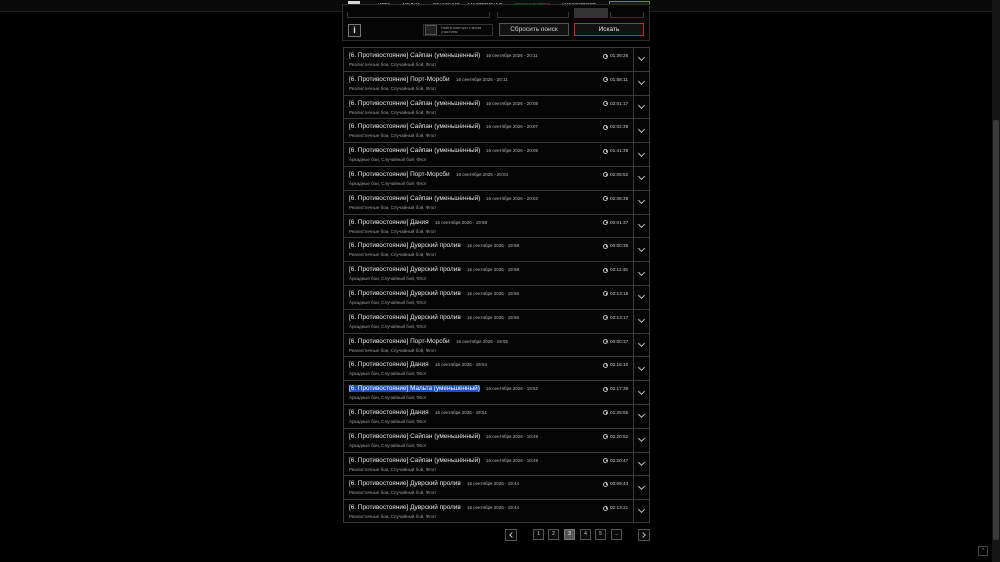 This screenshot has height=562, width=1000. What do you see at coordinates (609, 29) in the screenshot?
I see `search-button: Искать` at bounding box center [609, 29].